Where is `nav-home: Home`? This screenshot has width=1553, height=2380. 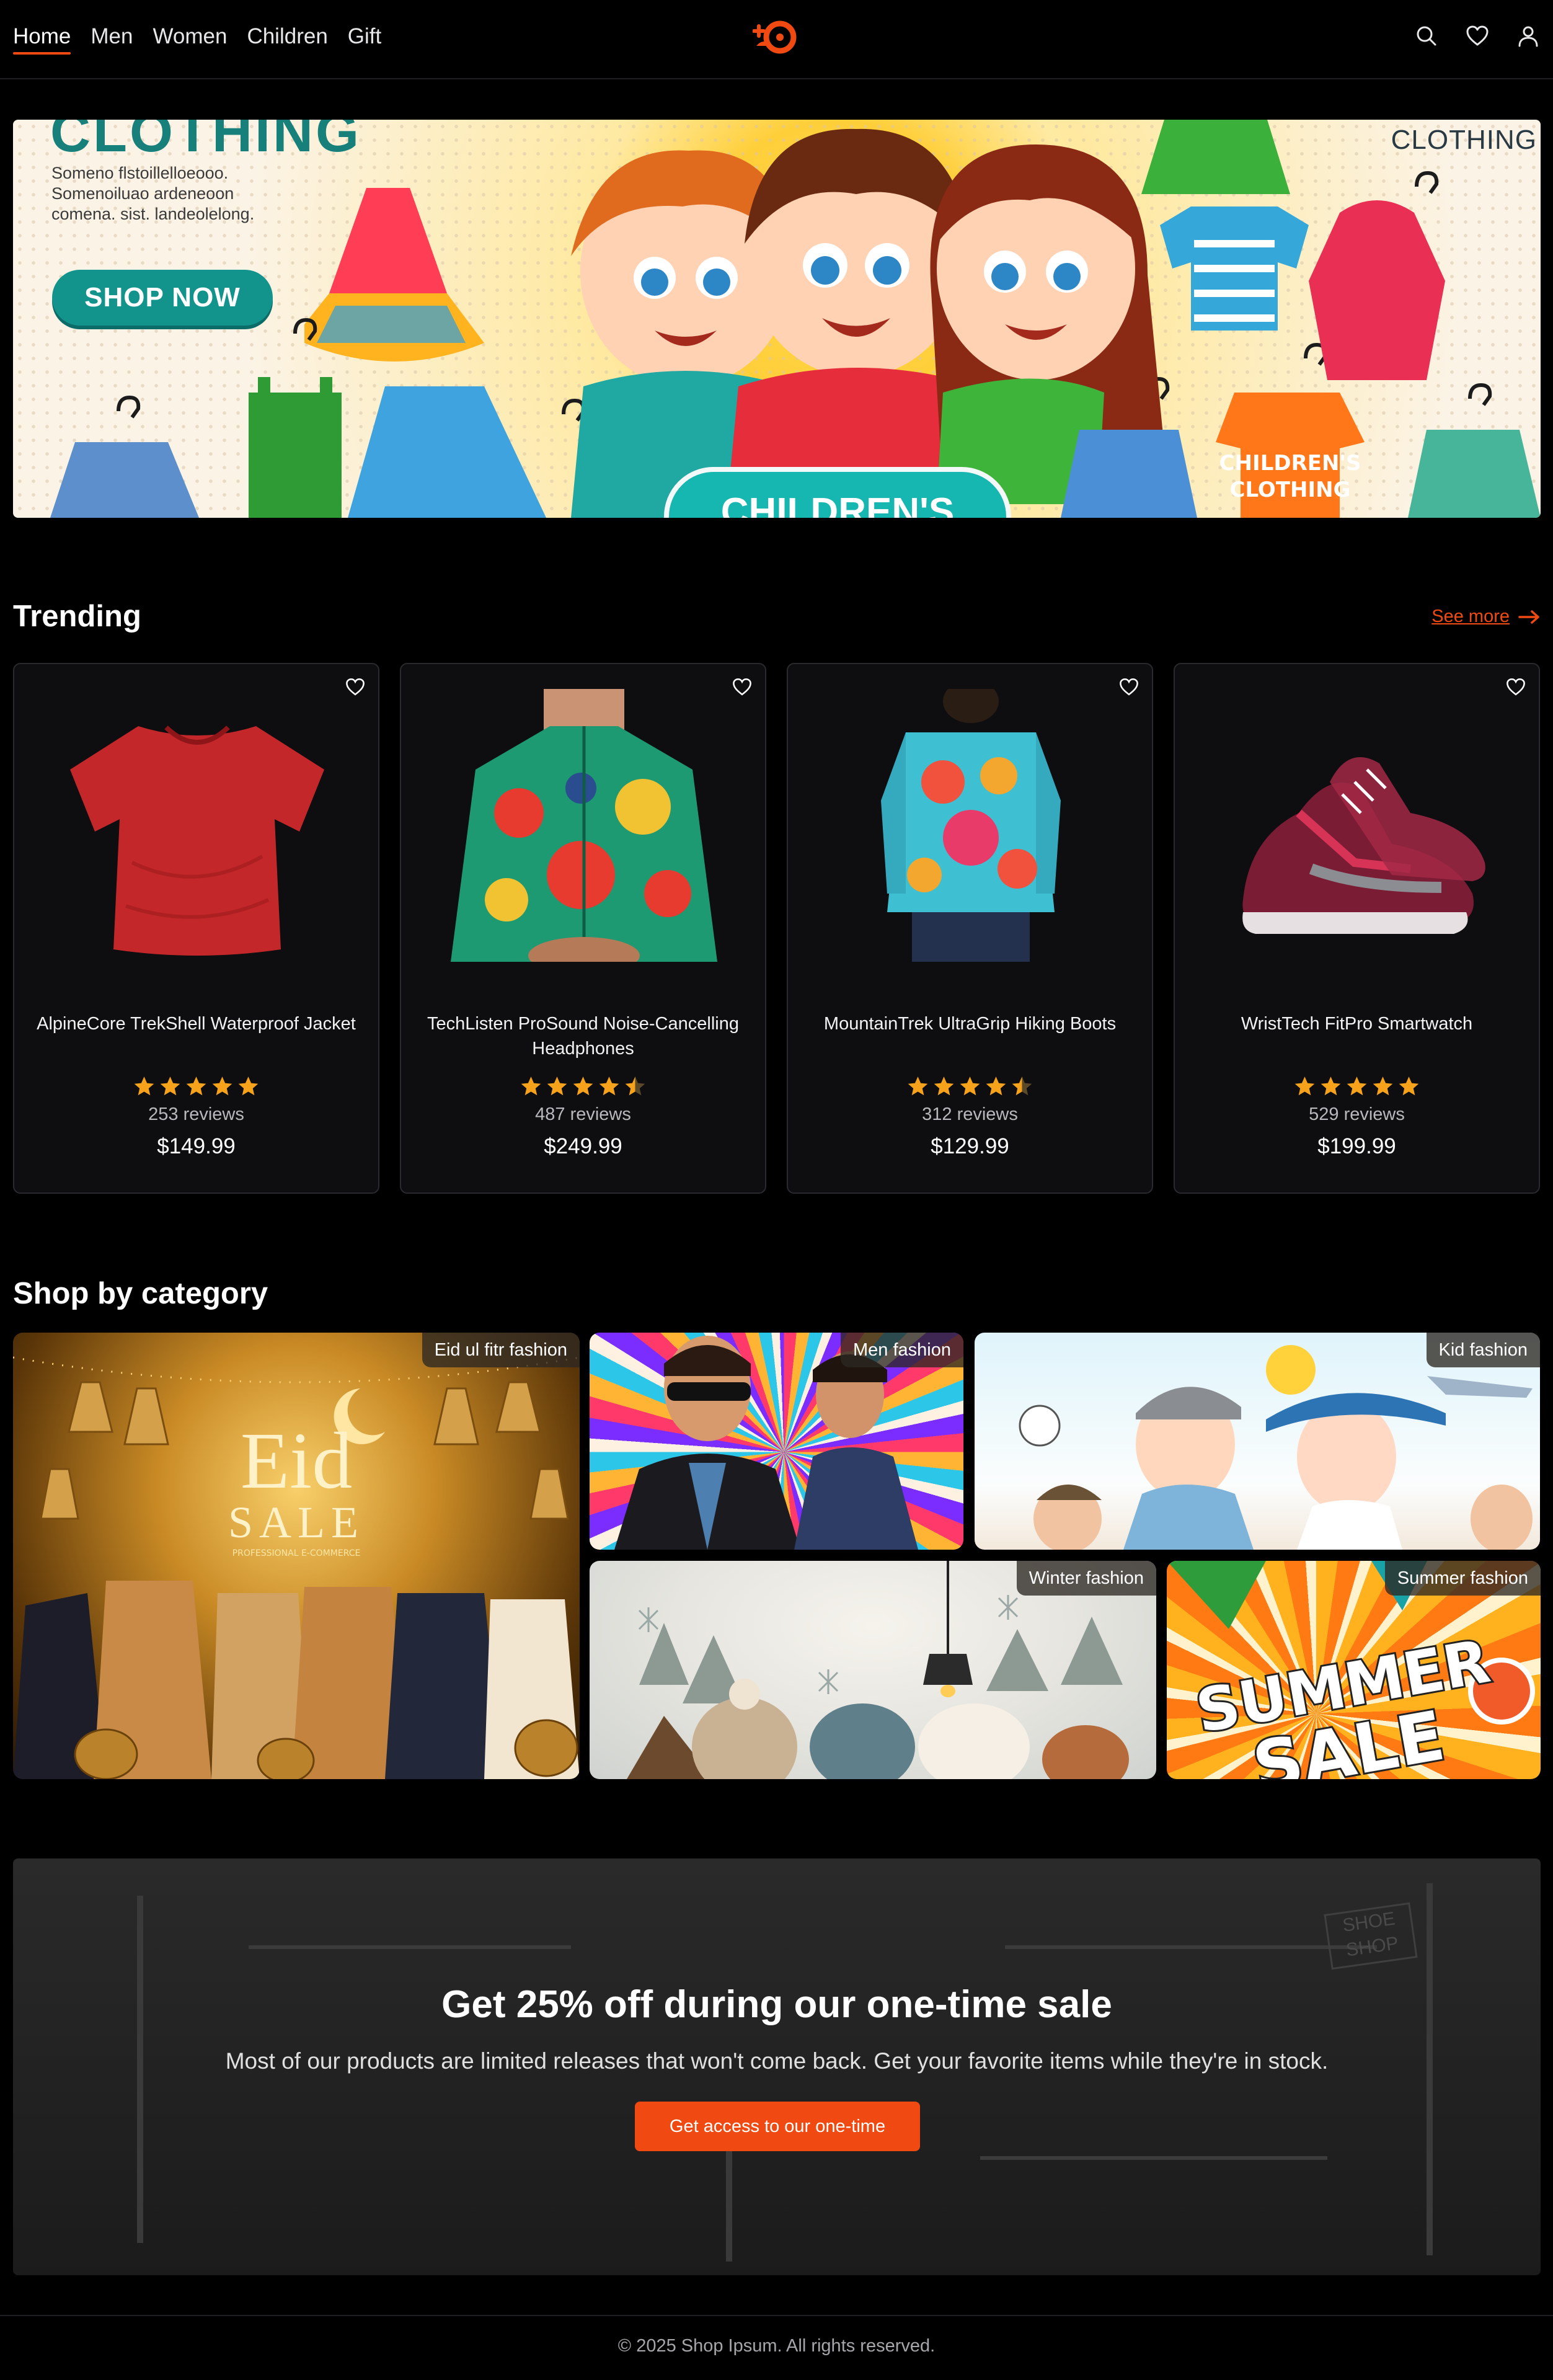
nav-home: Home is located at coordinates (42, 38).